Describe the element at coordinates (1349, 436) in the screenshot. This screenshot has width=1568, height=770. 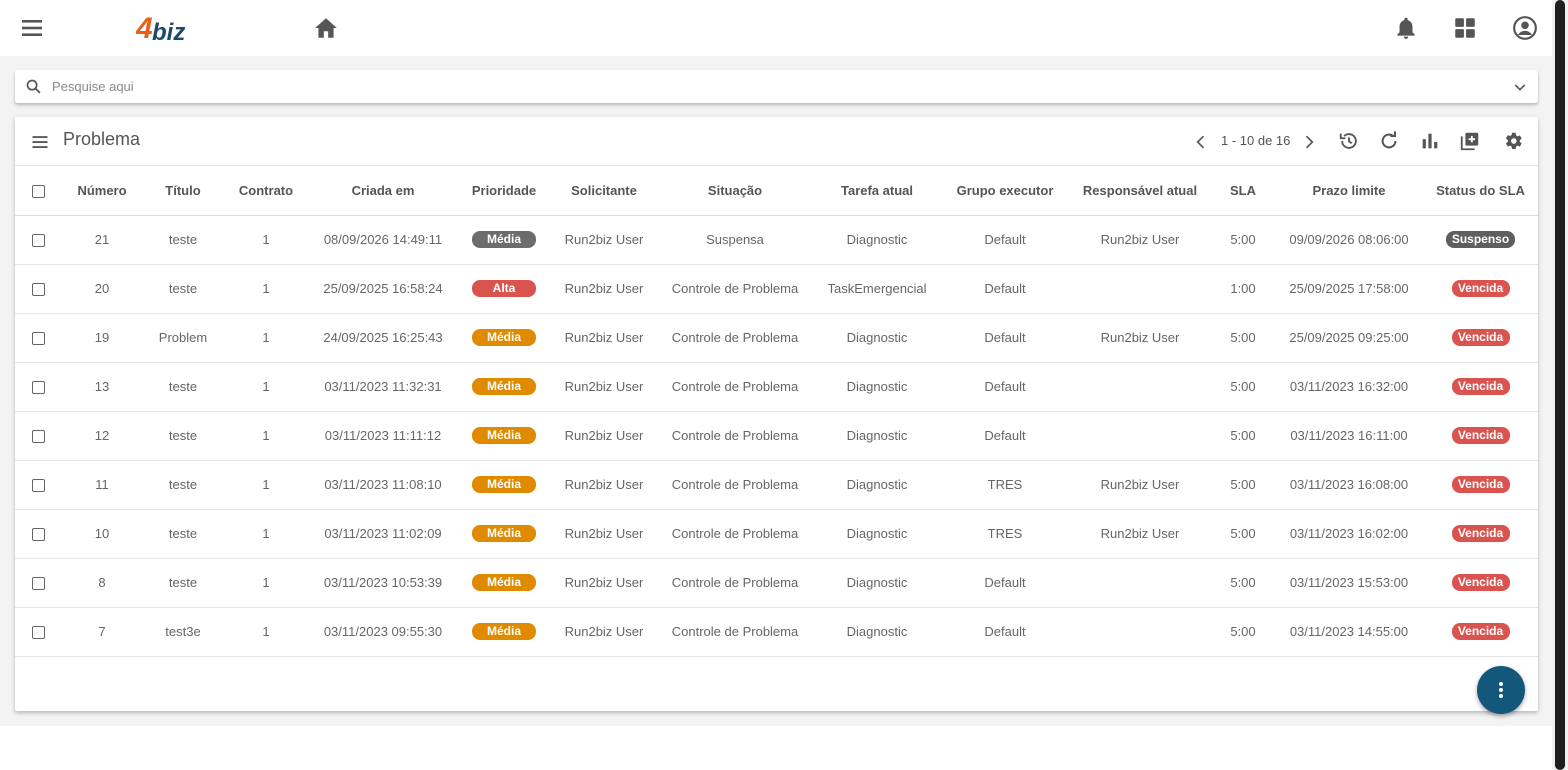
I see `cell-prazo: 03/11/2023 16:11:00` at that location.